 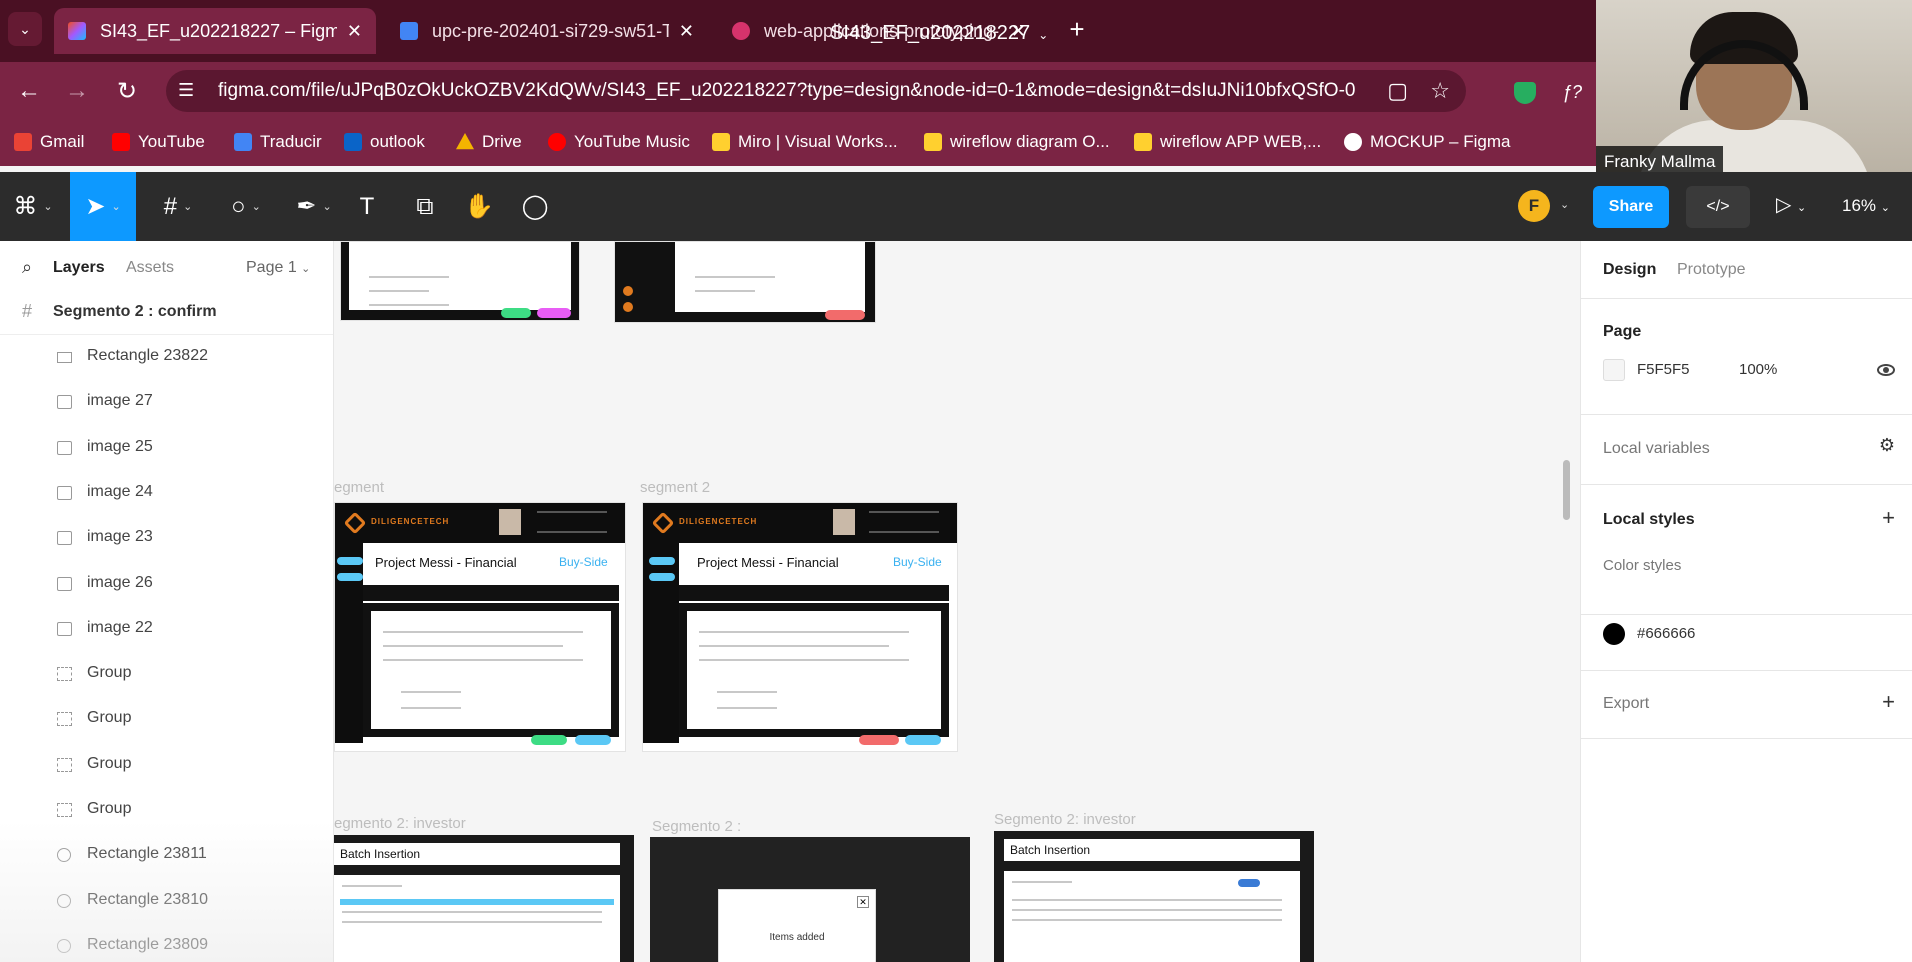 What do you see at coordinates (166, 448) in the screenshot?
I see `layer-row: image 25` at bounding box center [166, 448].